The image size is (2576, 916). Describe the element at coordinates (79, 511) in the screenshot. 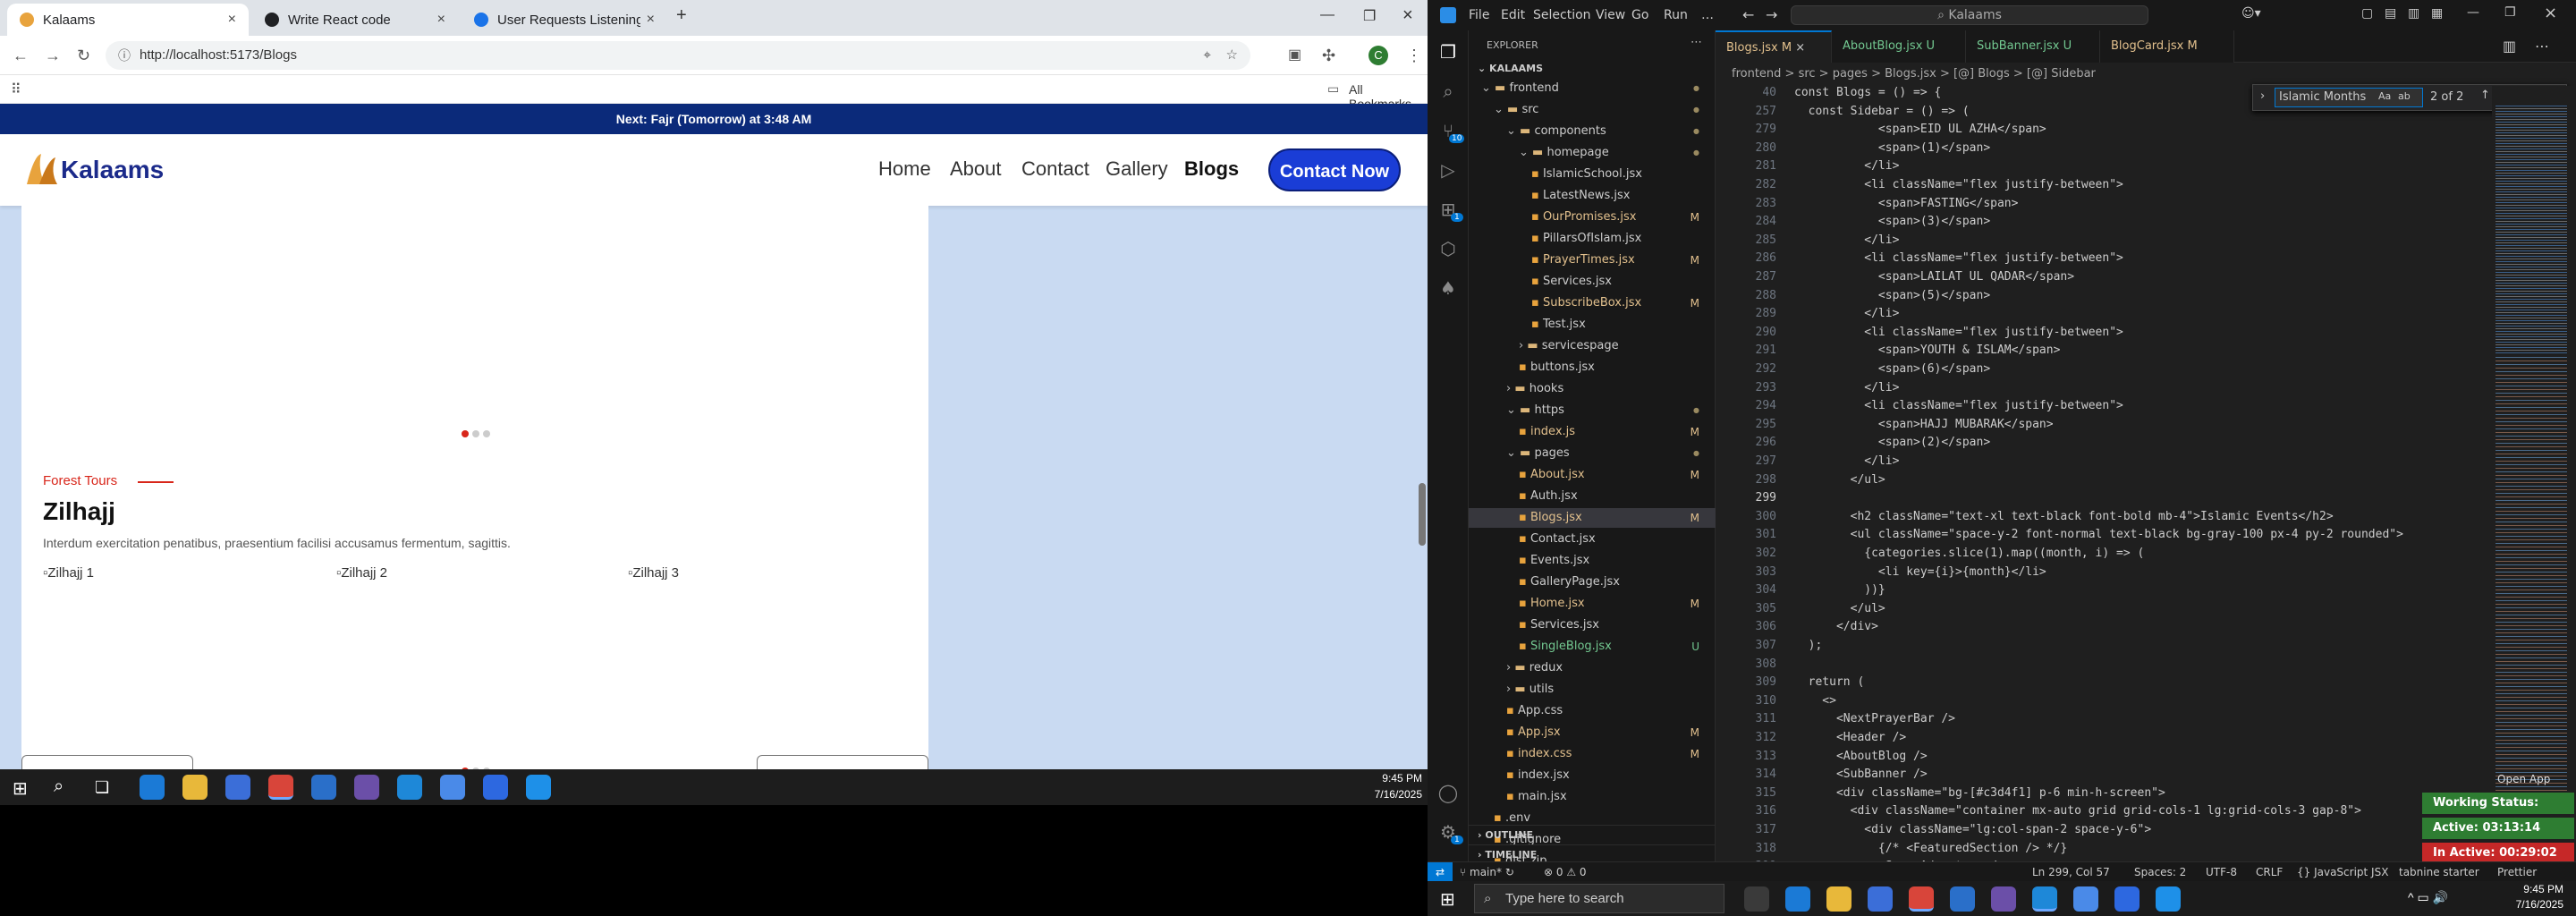

I see `blog-title: Zilhajj` at that location.